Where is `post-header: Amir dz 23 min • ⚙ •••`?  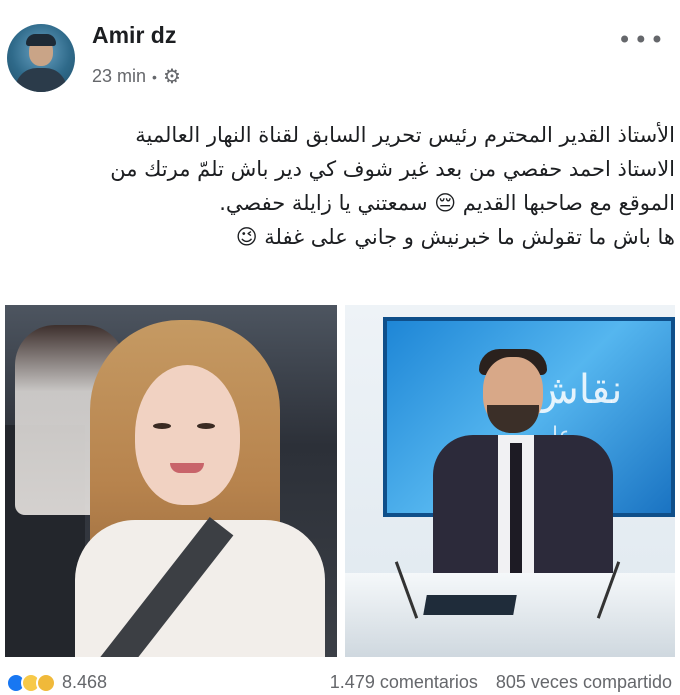 post-header: Amir dz 23 min • ⚙ ••• is located at coordinates (340, 50).